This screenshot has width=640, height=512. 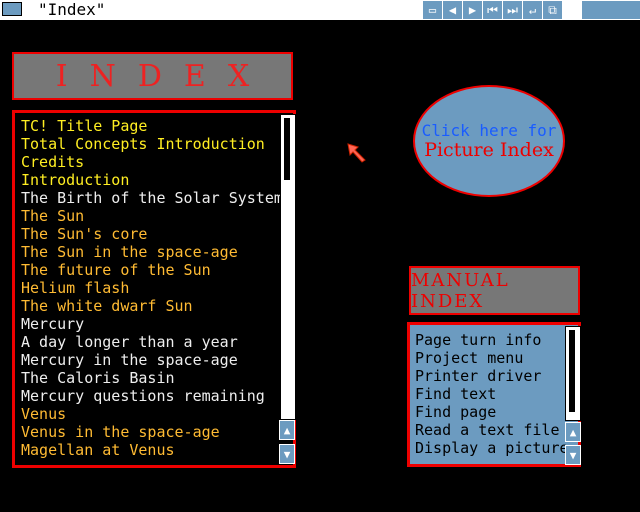 I want to click on manual-list-item: Page turn info, so click(x=492, y=340).